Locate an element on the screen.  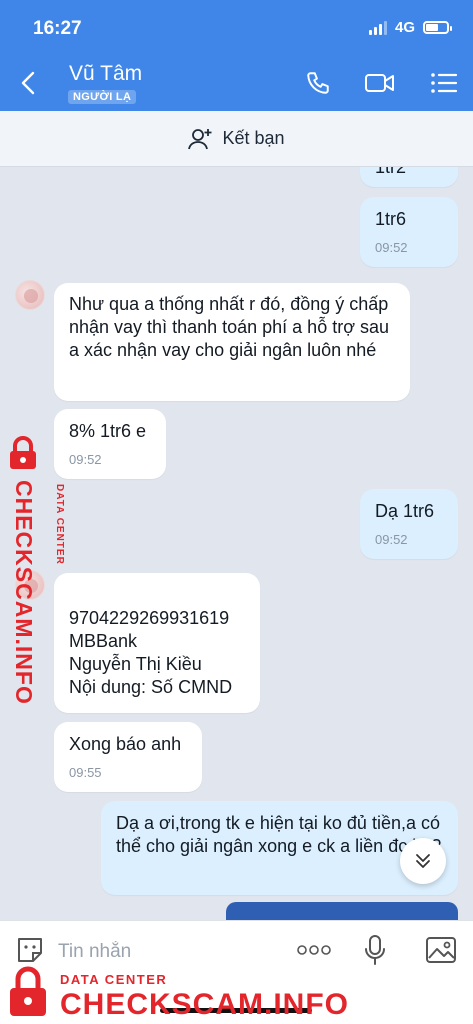
image-icon is located at coordinates (441, 950).